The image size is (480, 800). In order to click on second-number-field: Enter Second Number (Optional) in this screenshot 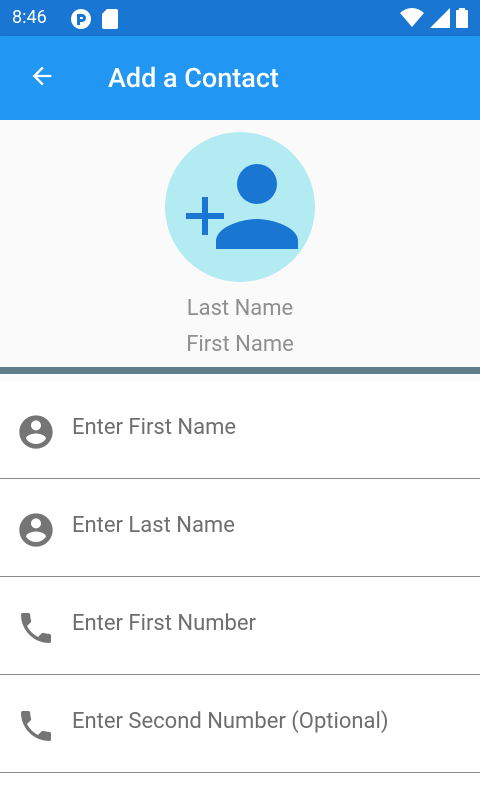, I will do `click(240, 724)`.